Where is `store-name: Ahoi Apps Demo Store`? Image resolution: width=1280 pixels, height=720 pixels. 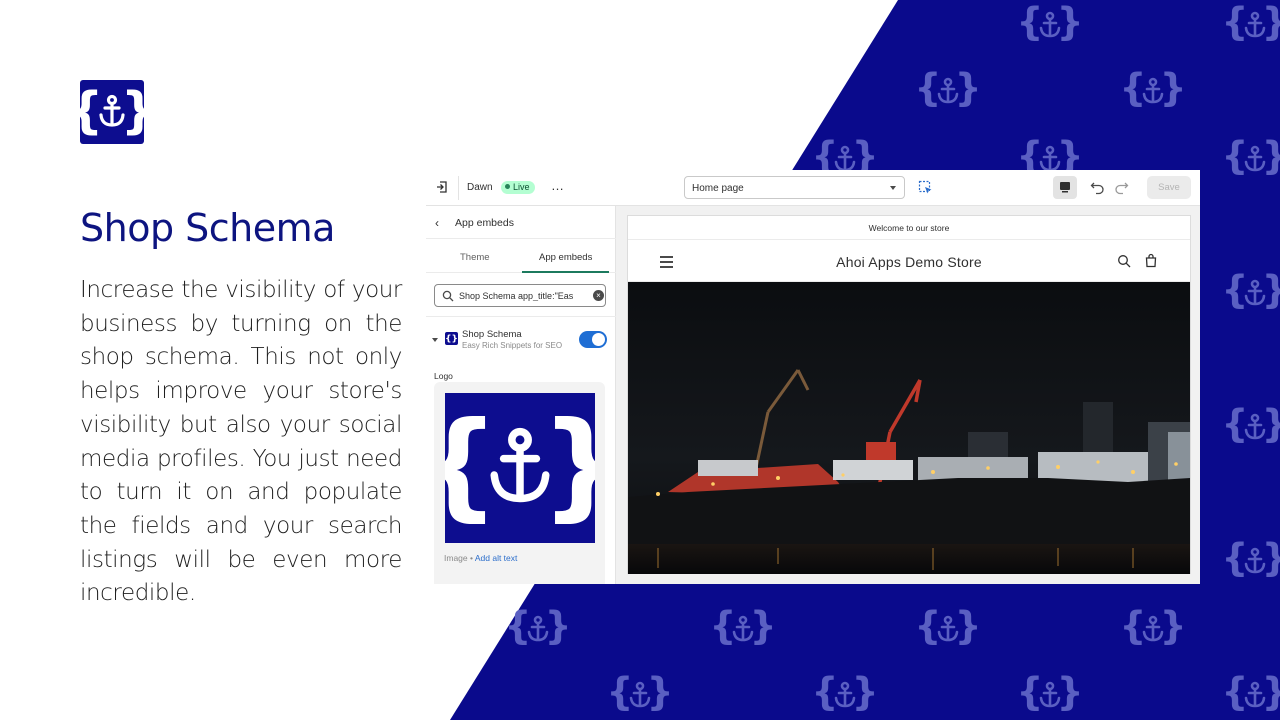
store-name: Ahoi Apps Demo Store is located at coordinates (909, 262).